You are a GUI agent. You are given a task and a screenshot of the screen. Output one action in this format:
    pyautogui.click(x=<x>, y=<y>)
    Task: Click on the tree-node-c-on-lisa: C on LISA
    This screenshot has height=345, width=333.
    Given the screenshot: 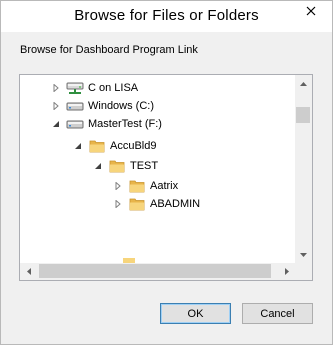 What is the action you would take?
    pyautogui.click(x=94, y=88)
    